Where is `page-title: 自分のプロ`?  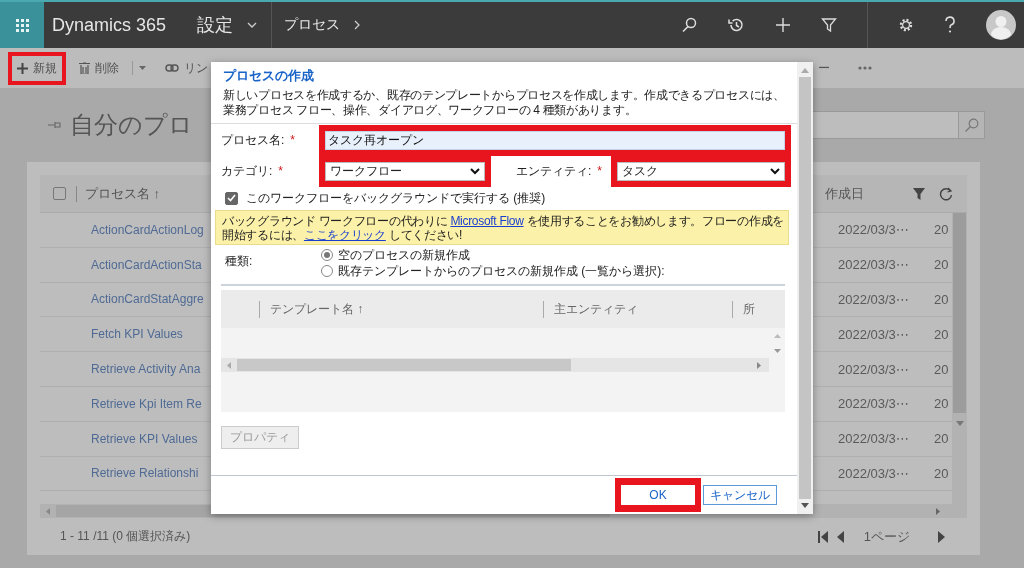
page-title: 自分のプロ is located at coordinates (131, 125).